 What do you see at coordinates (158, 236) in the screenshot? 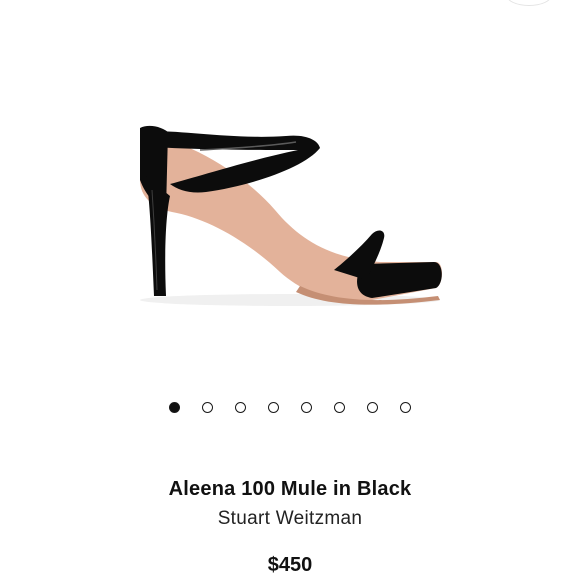
I see `shoe-stiletto-heel` at bounding box center [158, 236].